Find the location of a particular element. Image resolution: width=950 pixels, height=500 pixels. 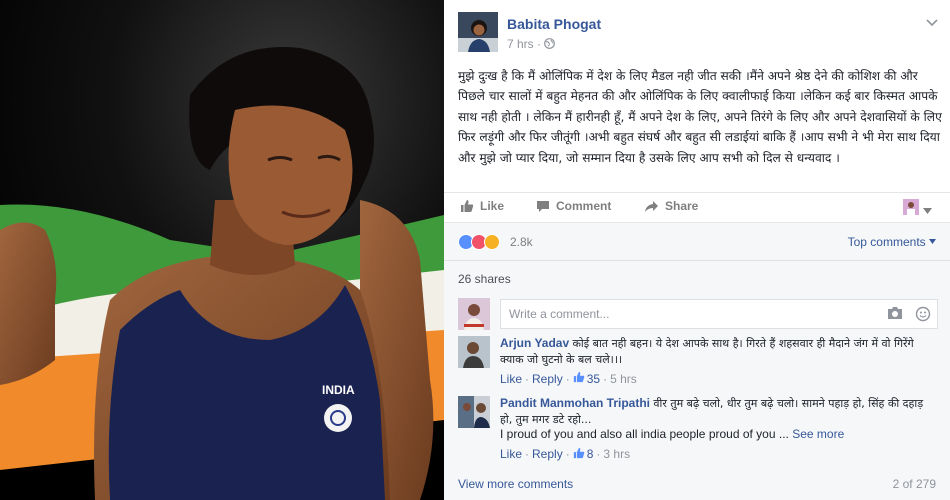

comment-button: Comment is located at coordinates (573, 206).